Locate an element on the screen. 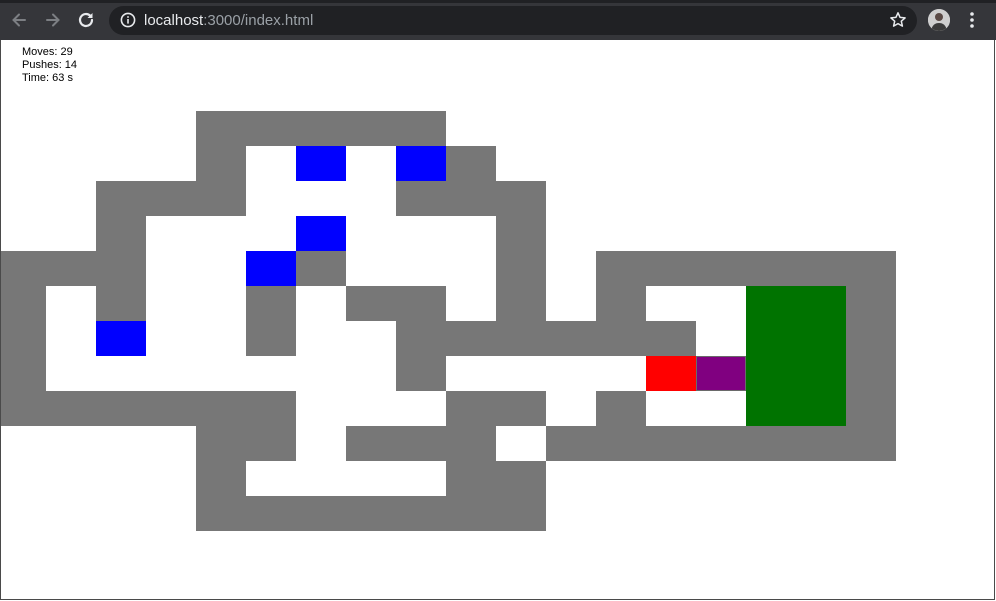 Image resolution: width=996 pixels, height=601 pixels. crate-on-goal is located at coordinates (721, 373).